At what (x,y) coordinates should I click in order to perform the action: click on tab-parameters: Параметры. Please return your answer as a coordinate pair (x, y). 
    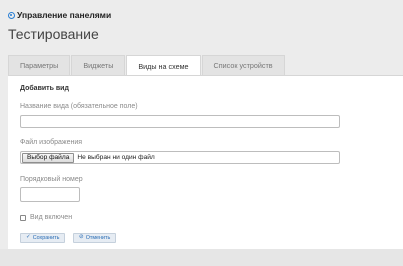
    Looking at the image, I should click on (39, 65).